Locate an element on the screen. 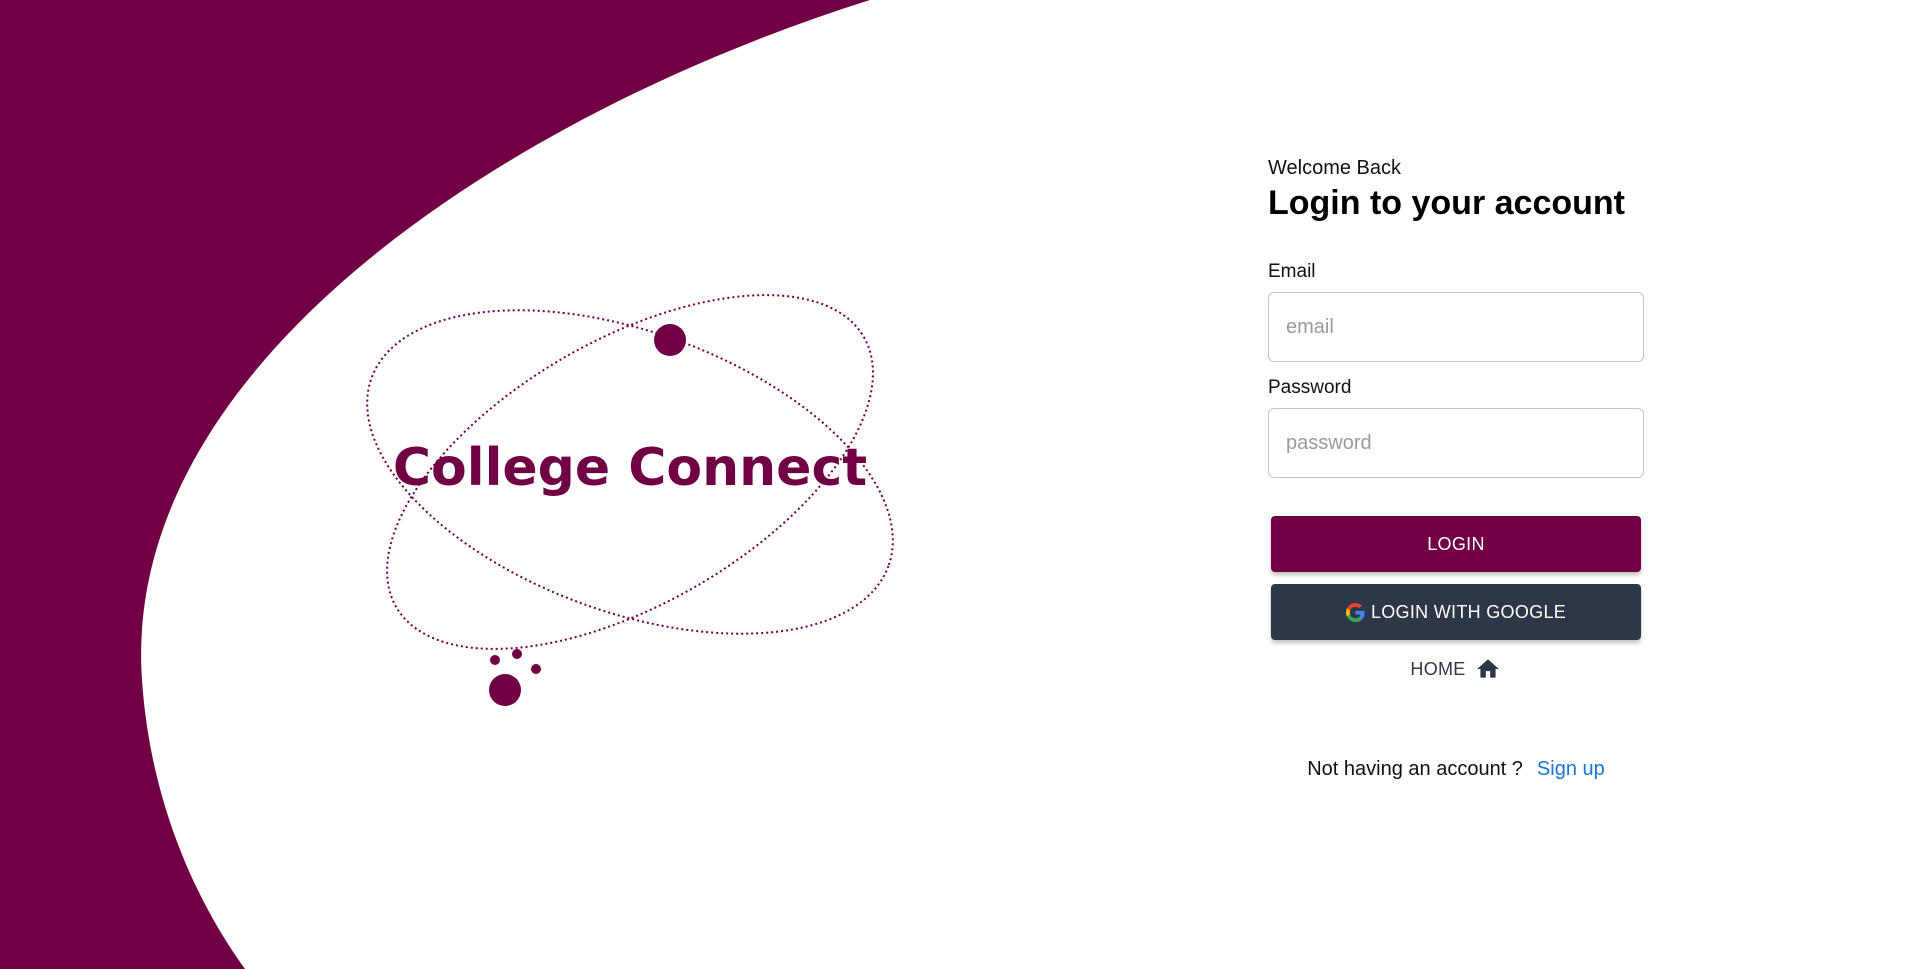 Image resolution: width=1920 pixels, height=969 pixels. logo-text: College Connect is located at coordinates (630, 468).